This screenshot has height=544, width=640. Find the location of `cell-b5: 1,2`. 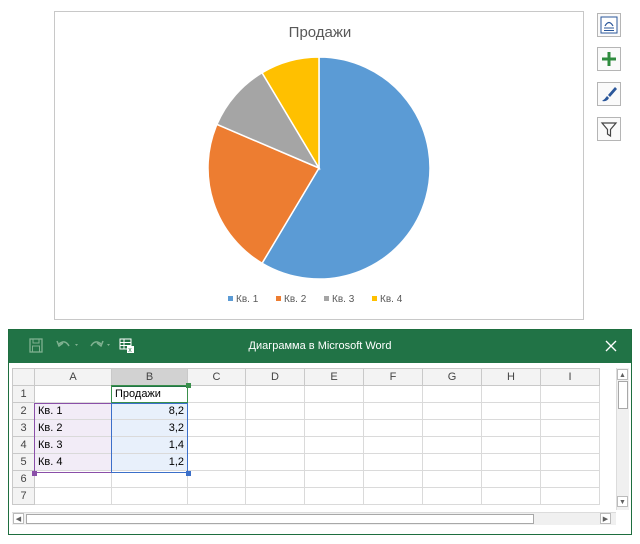

cell-b5: 1,2 is located at coordinates (149, 462).